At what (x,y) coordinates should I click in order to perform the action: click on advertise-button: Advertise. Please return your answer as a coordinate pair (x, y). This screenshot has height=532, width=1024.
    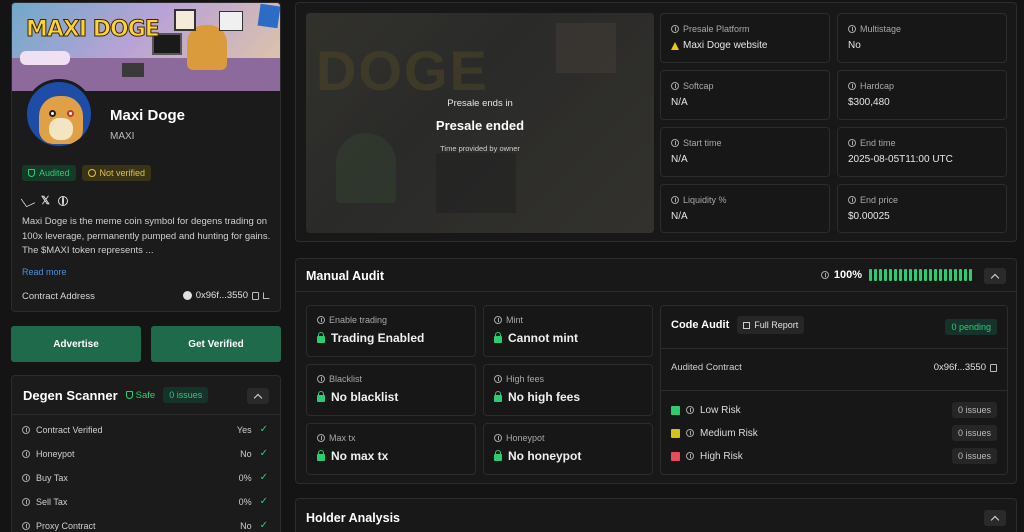
    Looking at the image, I should click on (76, 344).